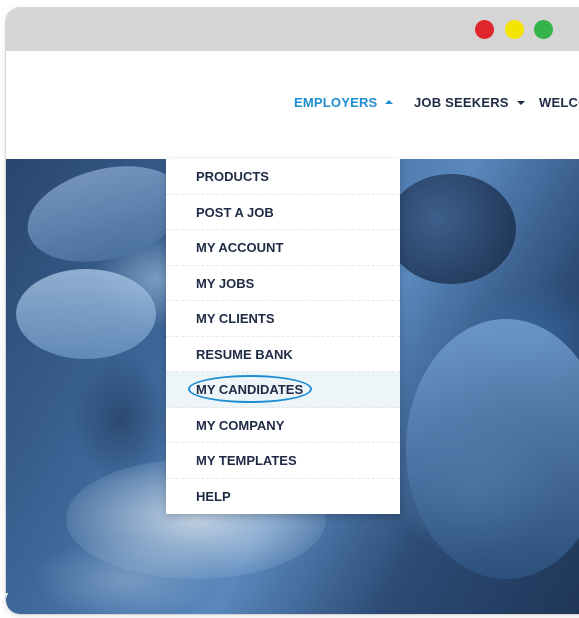 This screenshot has width=579, height=618. I want to click on menu-item-label: POST A JOB, so click(235, 212).